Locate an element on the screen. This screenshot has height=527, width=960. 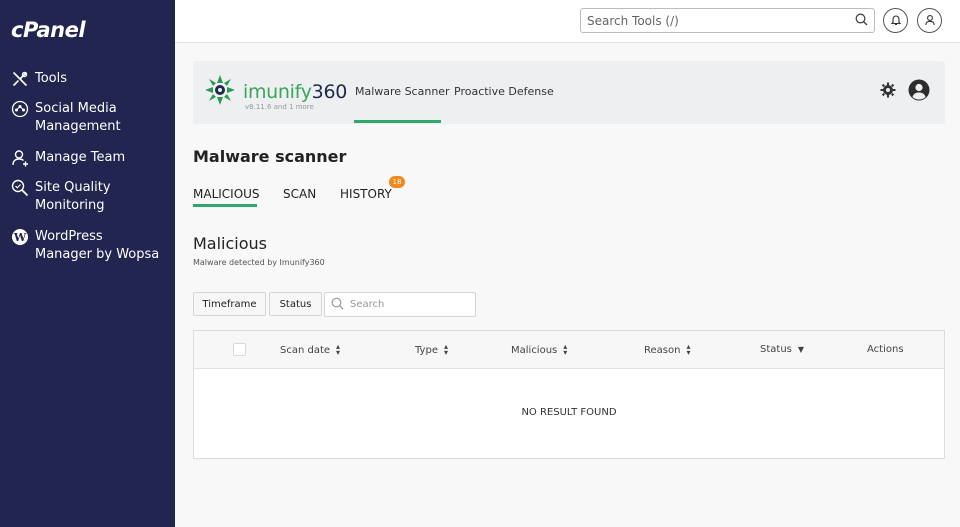
user-icon is located at coordinates (930, 20).